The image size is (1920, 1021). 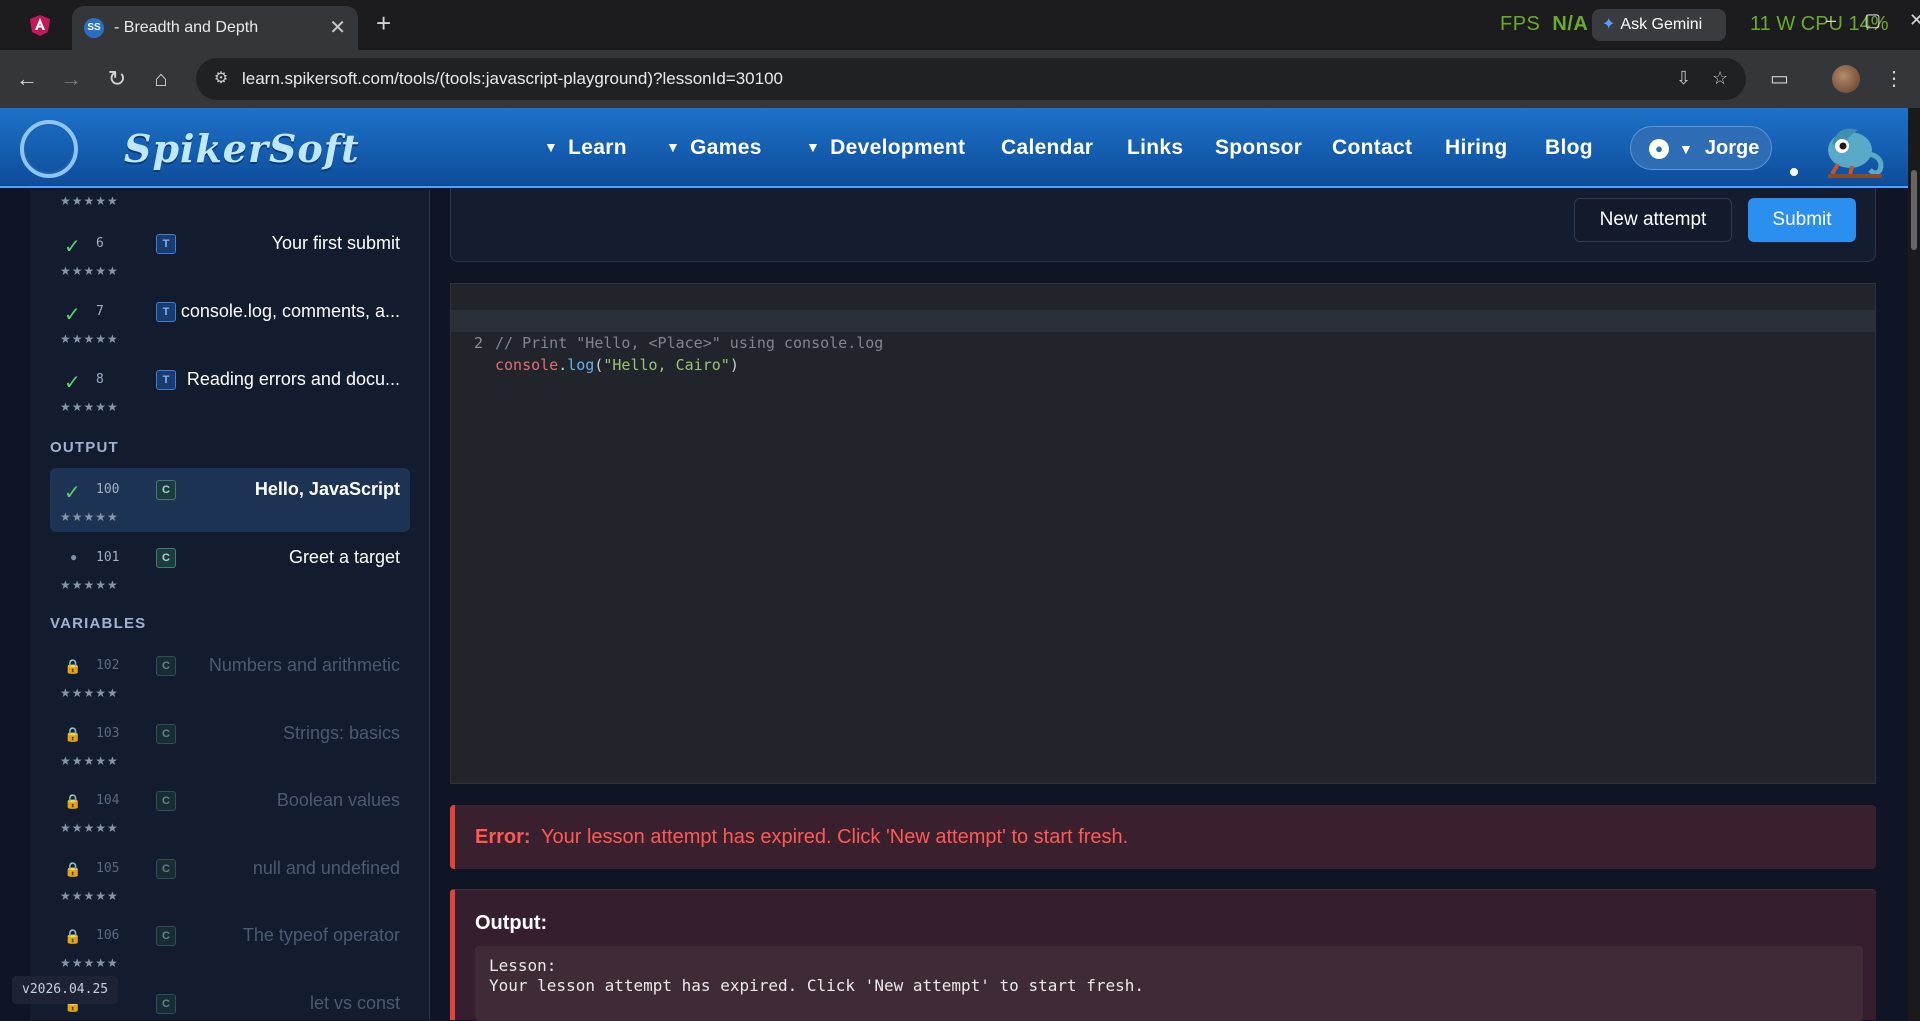 What do you see at coordinates (1894, 78) in the screenshot?
I see `browser-menu-icon: ⋮` at bounding box center [1894, 78].